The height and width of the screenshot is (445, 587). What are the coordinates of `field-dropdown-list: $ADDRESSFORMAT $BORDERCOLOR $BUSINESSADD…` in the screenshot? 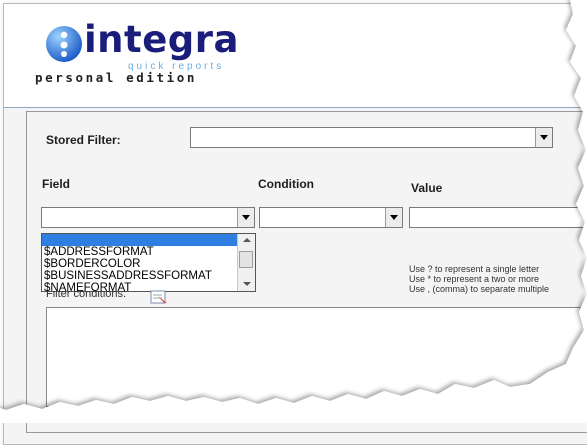 It's located at (148, 262).